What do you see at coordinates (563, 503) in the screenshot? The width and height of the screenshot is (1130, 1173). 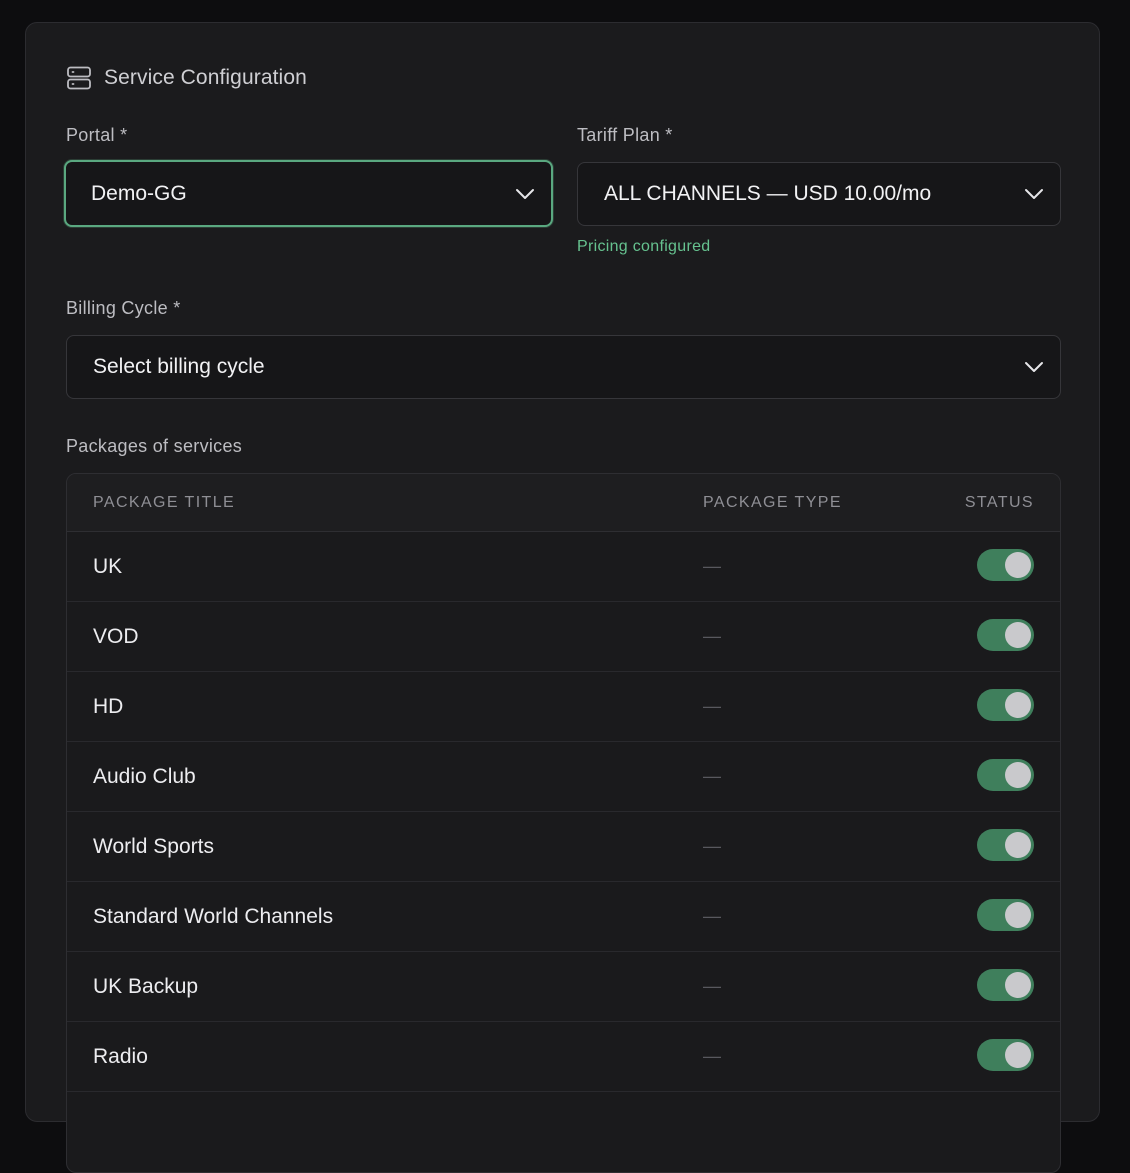 I see `table-header: PACKAGE TITLE PACKAGE TYPE STATUS` at bounding box center [563, 503].